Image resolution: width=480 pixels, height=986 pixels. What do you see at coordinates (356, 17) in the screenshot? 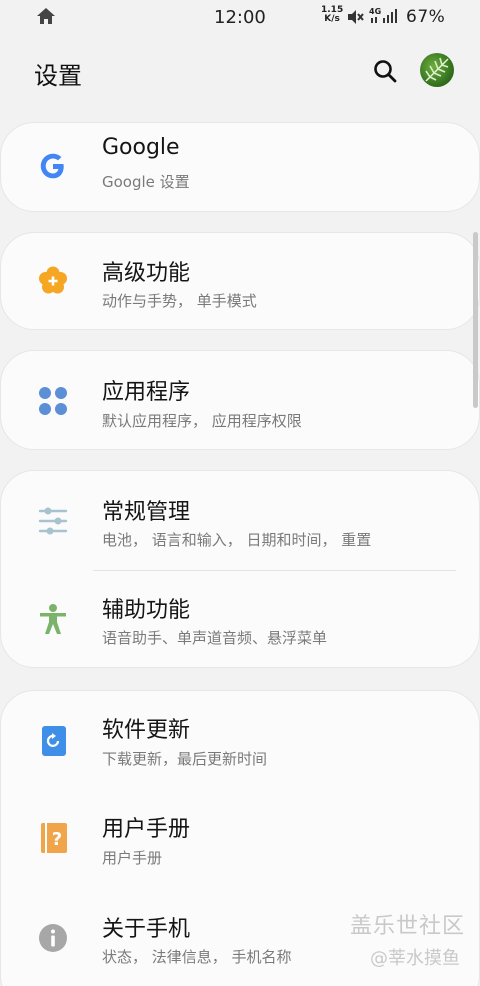
I see `mute-icon` at bounding box center [356, 17].